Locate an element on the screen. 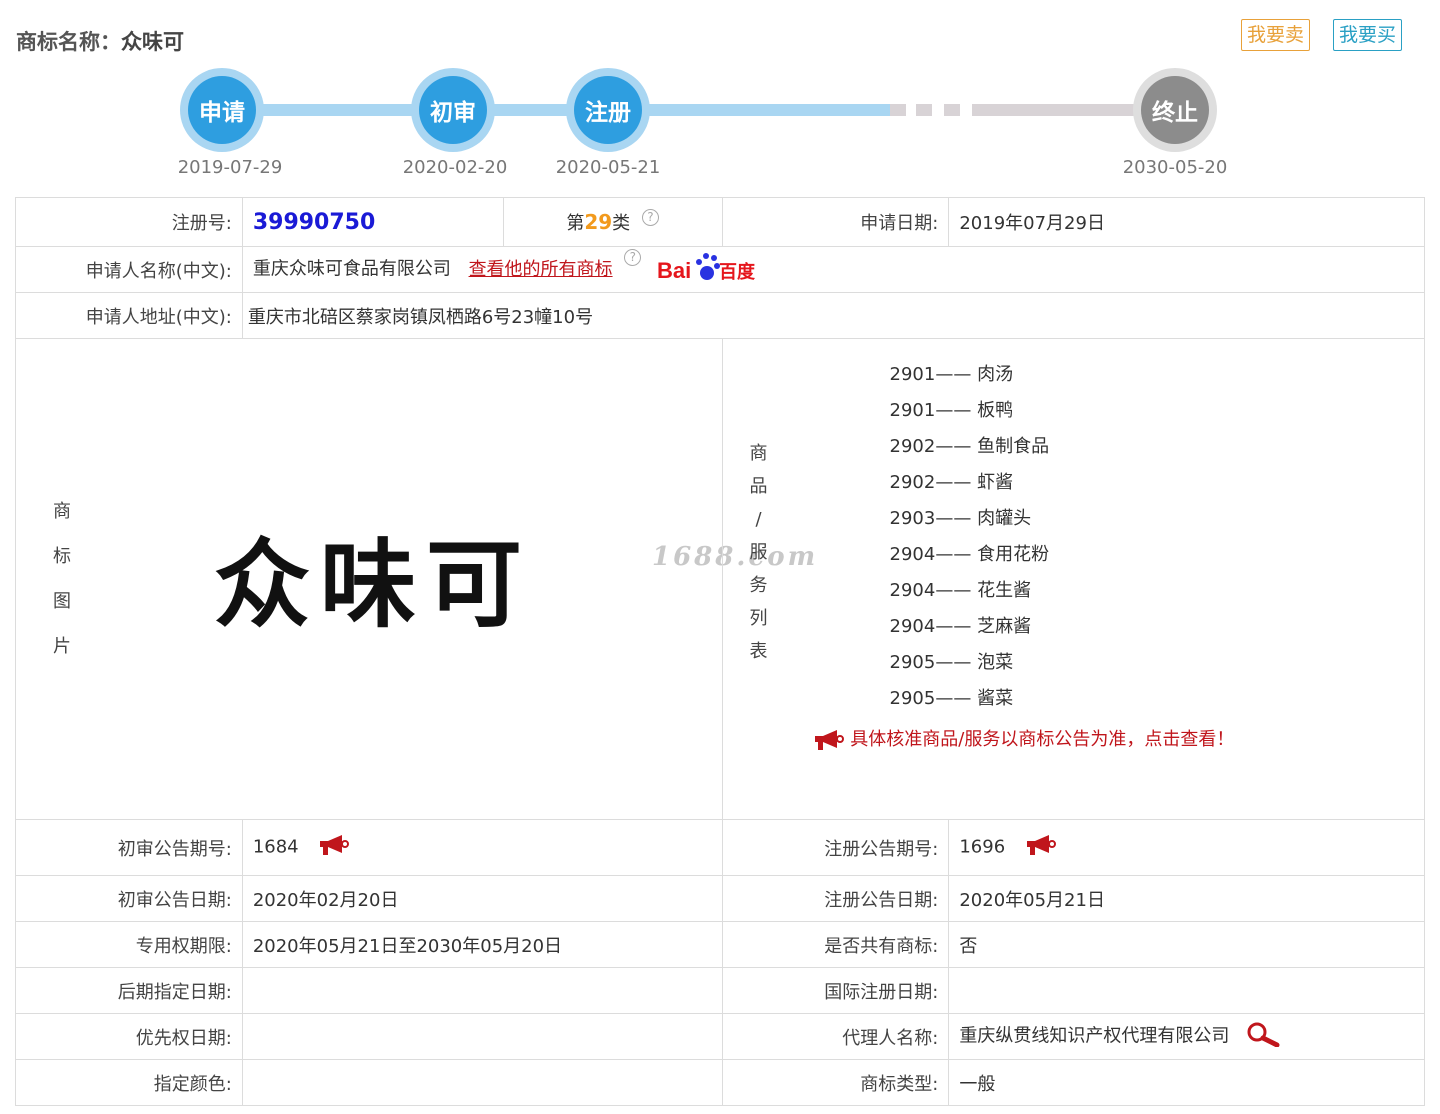  baidu-search-icon: Bai 百度 is located at coordinates (708, 269).